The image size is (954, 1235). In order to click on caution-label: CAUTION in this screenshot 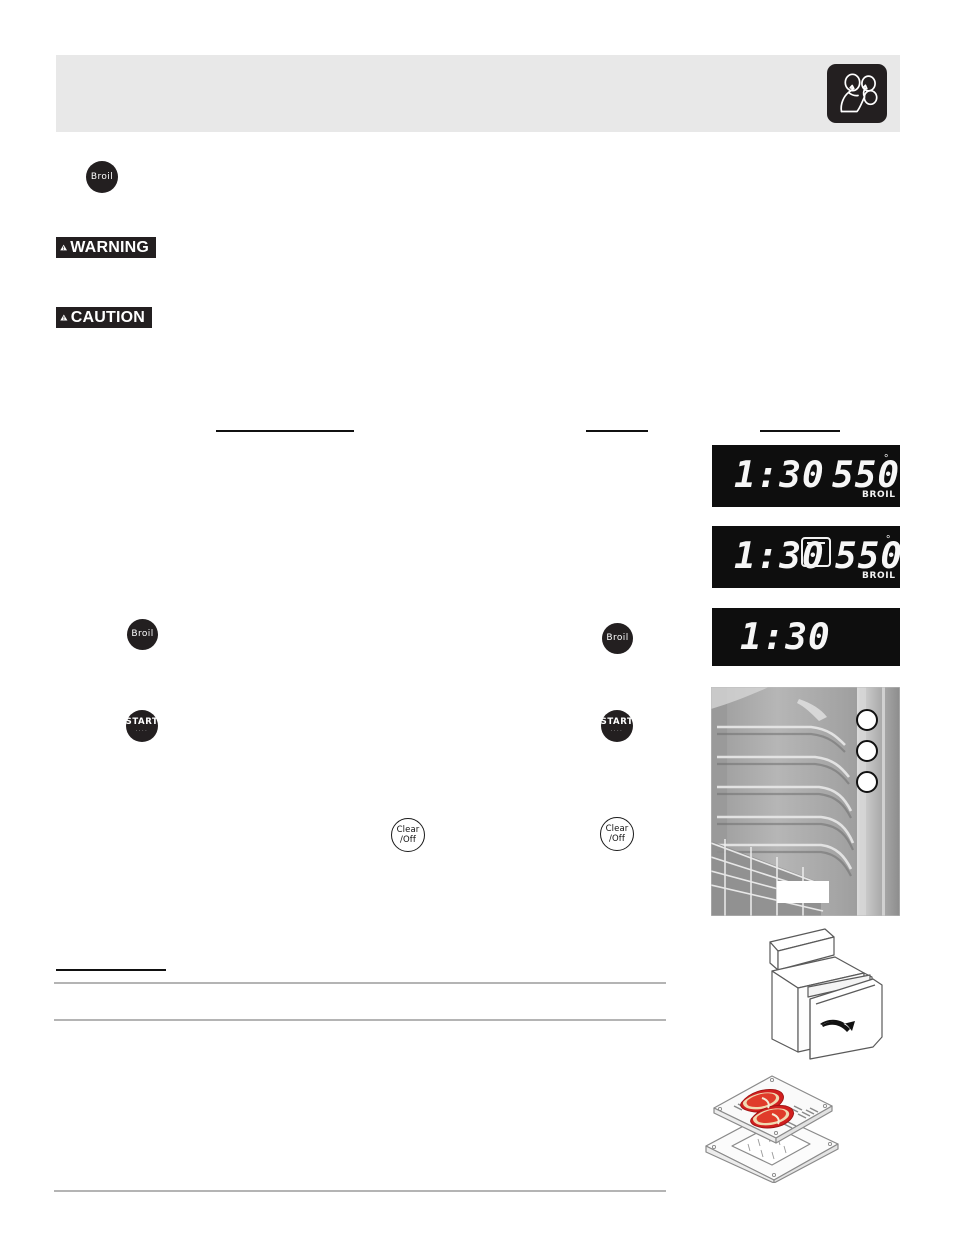, I will do `click(107, 317)`.